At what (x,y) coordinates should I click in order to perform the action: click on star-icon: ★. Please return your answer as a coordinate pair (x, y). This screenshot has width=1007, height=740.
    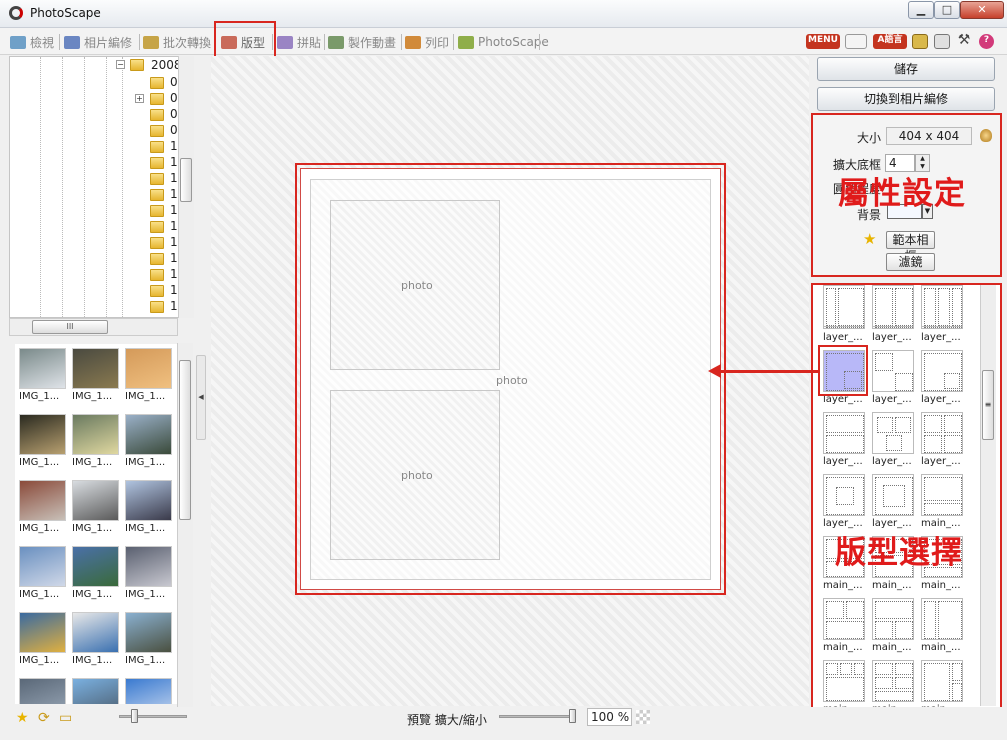
    Looking at the image, I should click on (869, 239).